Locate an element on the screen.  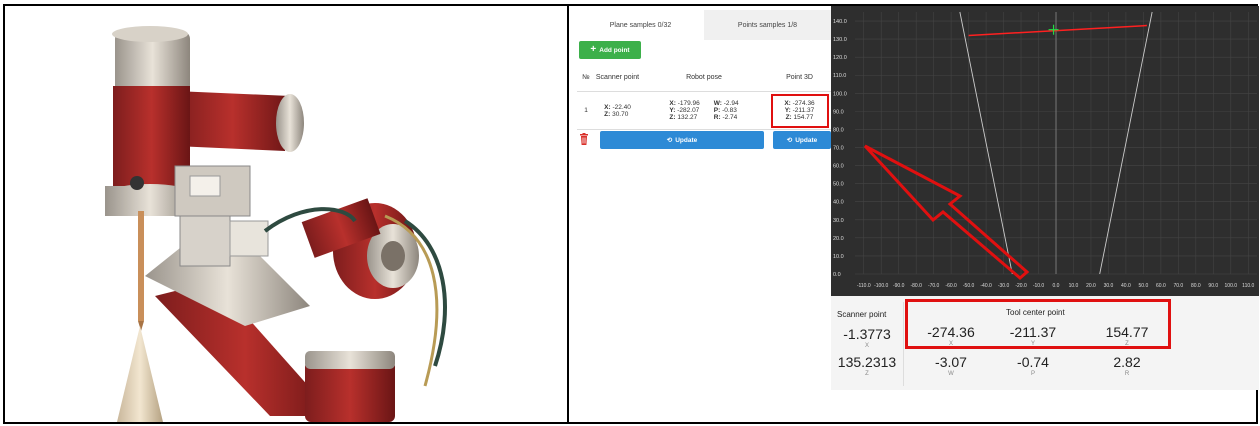
annotation-arrow is located at coordinates (946, 212).